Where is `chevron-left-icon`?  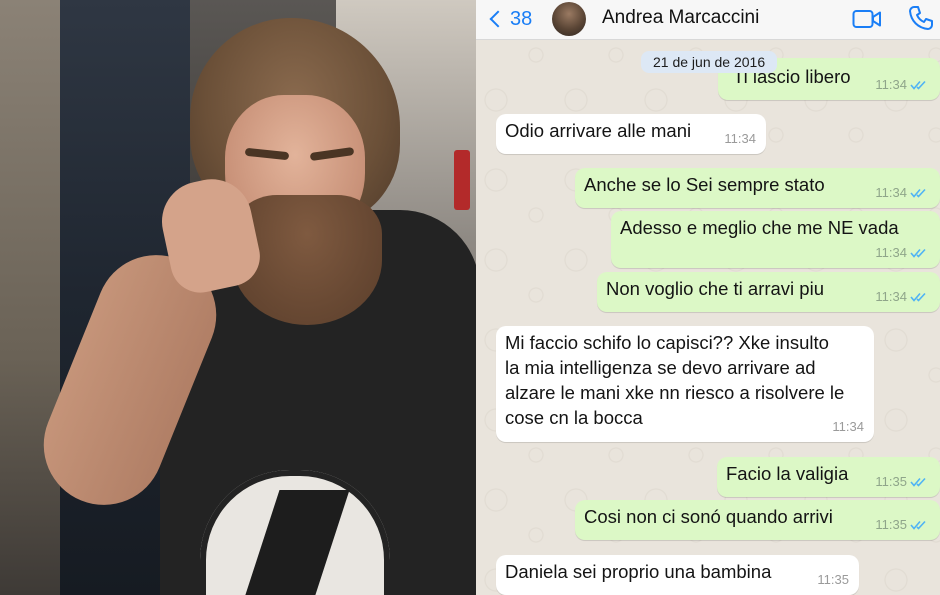
chevron-left-icon is located at coordinates (498, 19).